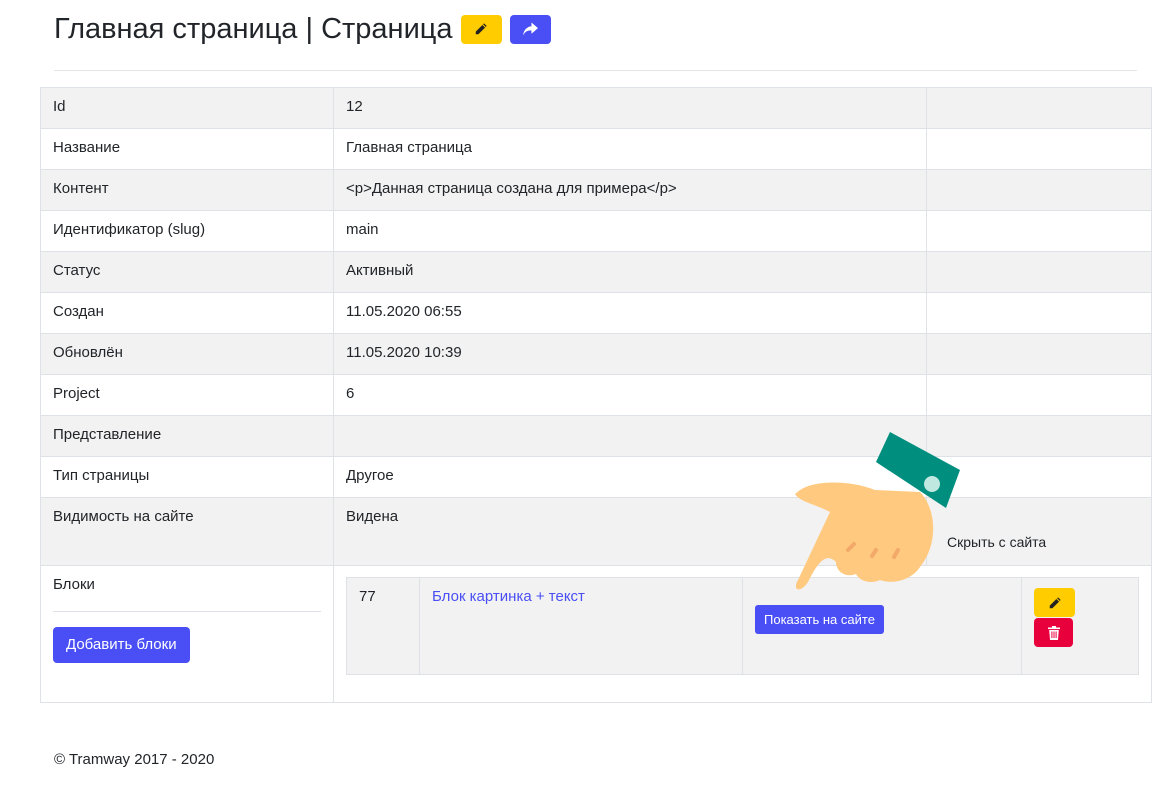 This screenshot has height=797, width=1174. I want to click on table-row: Идентификатор (slug) main, so click(596, 231).